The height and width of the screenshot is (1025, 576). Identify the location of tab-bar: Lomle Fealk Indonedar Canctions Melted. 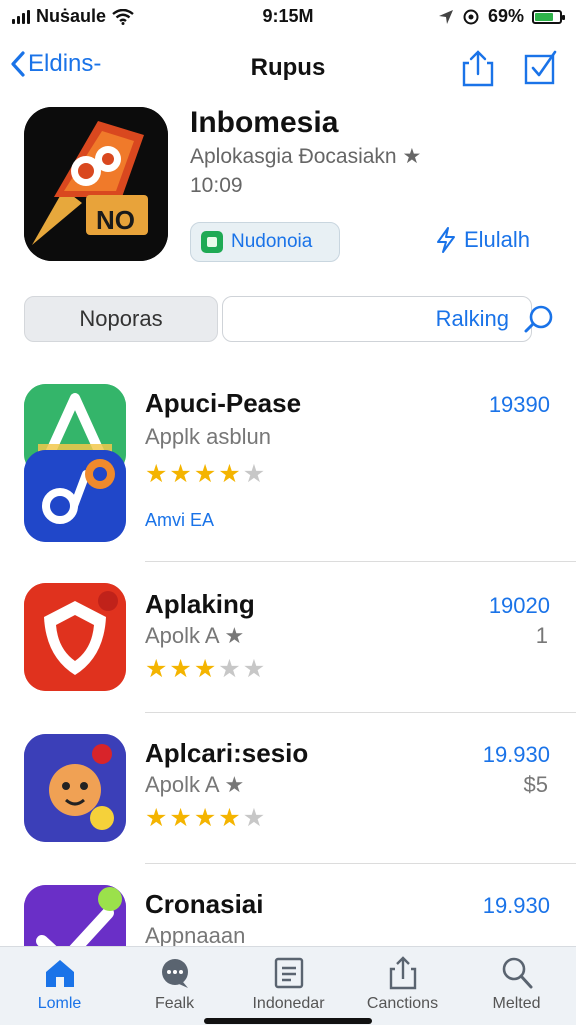
(288, 985).